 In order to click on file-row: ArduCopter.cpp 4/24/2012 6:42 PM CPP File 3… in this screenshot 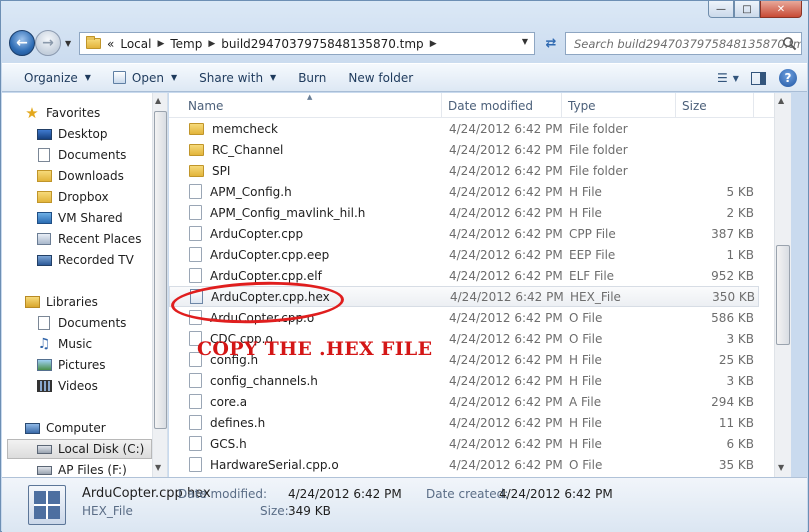, I will do `click(464, 233)`.